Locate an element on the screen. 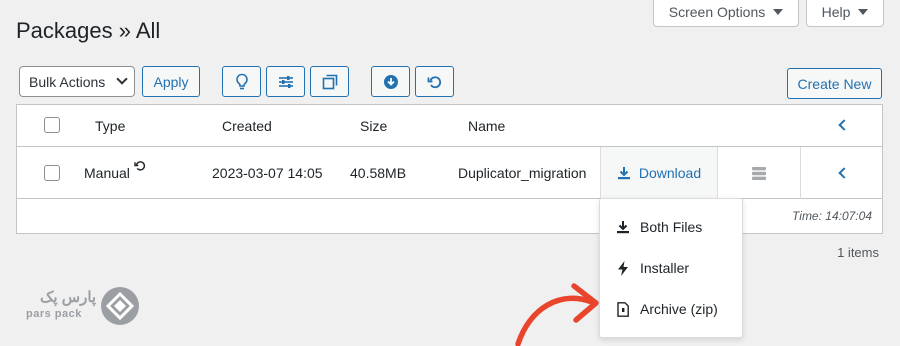 This screenshot has width=900, height=346. help-button: Help is located at coordinates (845, 13).